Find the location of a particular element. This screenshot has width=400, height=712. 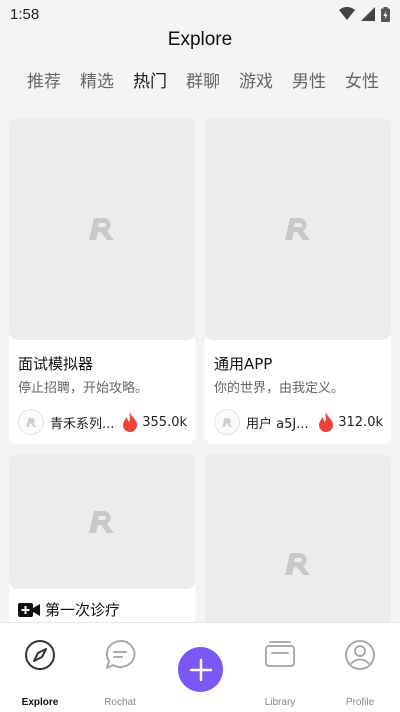

nav-profile-label: Profile is located at coordinates (360, 702).